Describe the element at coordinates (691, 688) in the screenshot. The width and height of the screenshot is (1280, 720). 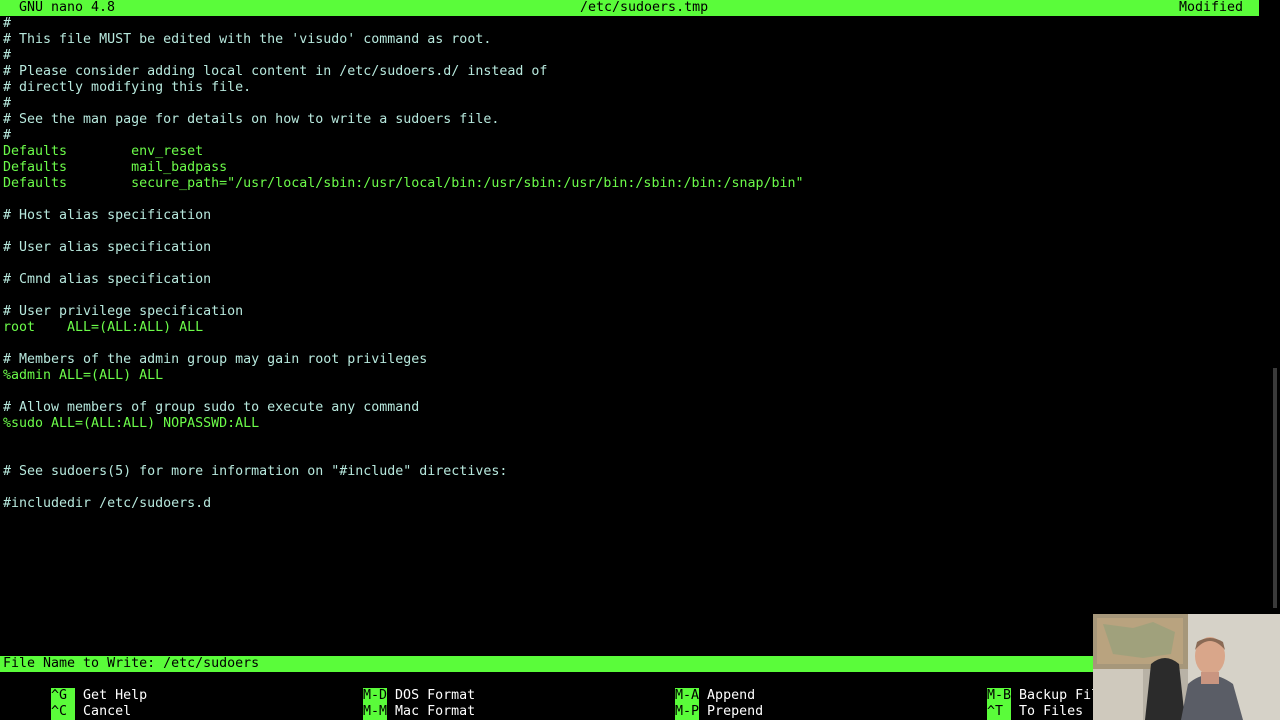
I see `shortcut-append: M-A Append` at that location.